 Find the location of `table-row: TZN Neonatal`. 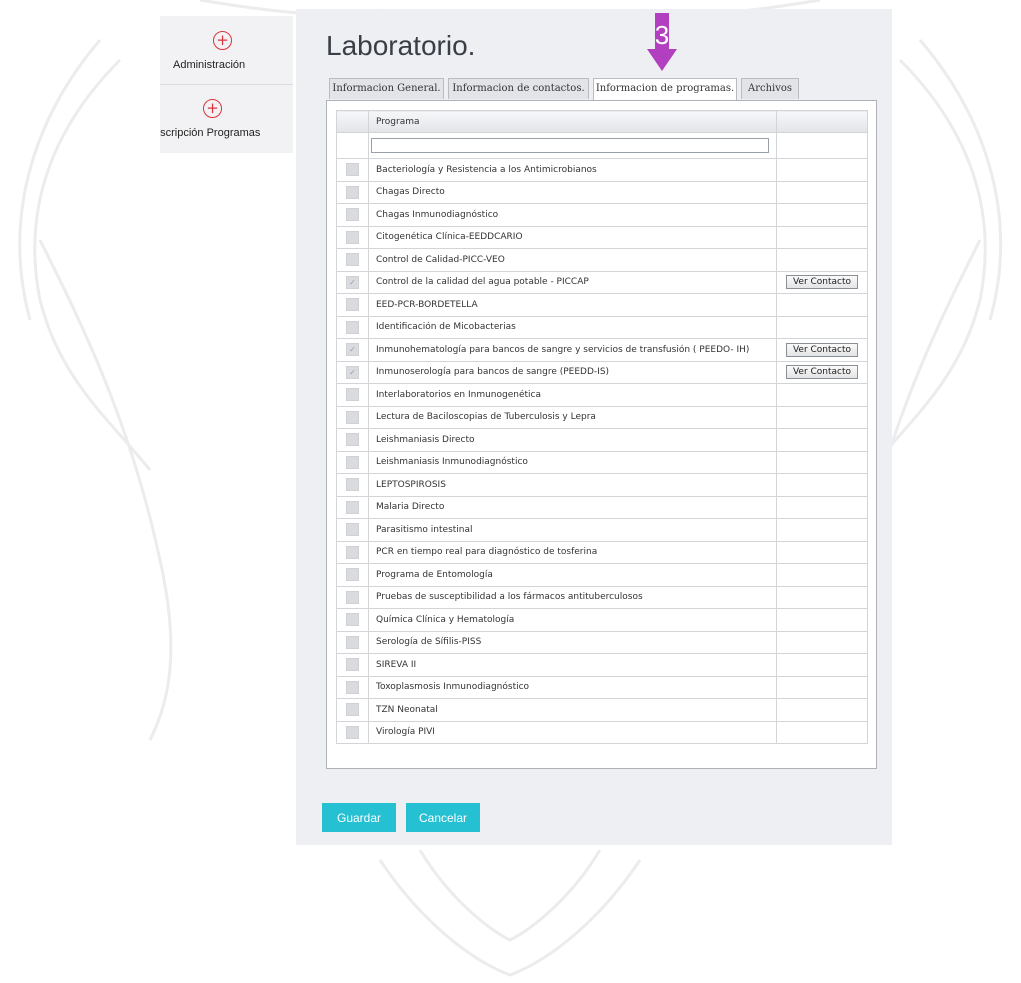

table-row: TZN Neonatal is located at coordinates (602, 710).